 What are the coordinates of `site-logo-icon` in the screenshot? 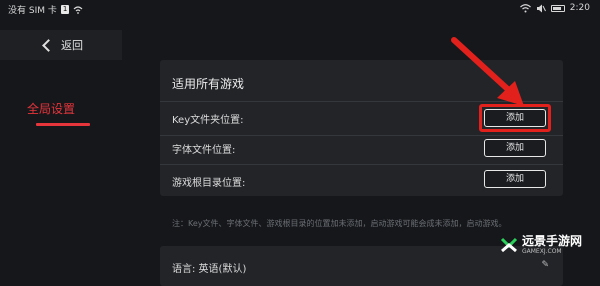 It's located at (509, 245).